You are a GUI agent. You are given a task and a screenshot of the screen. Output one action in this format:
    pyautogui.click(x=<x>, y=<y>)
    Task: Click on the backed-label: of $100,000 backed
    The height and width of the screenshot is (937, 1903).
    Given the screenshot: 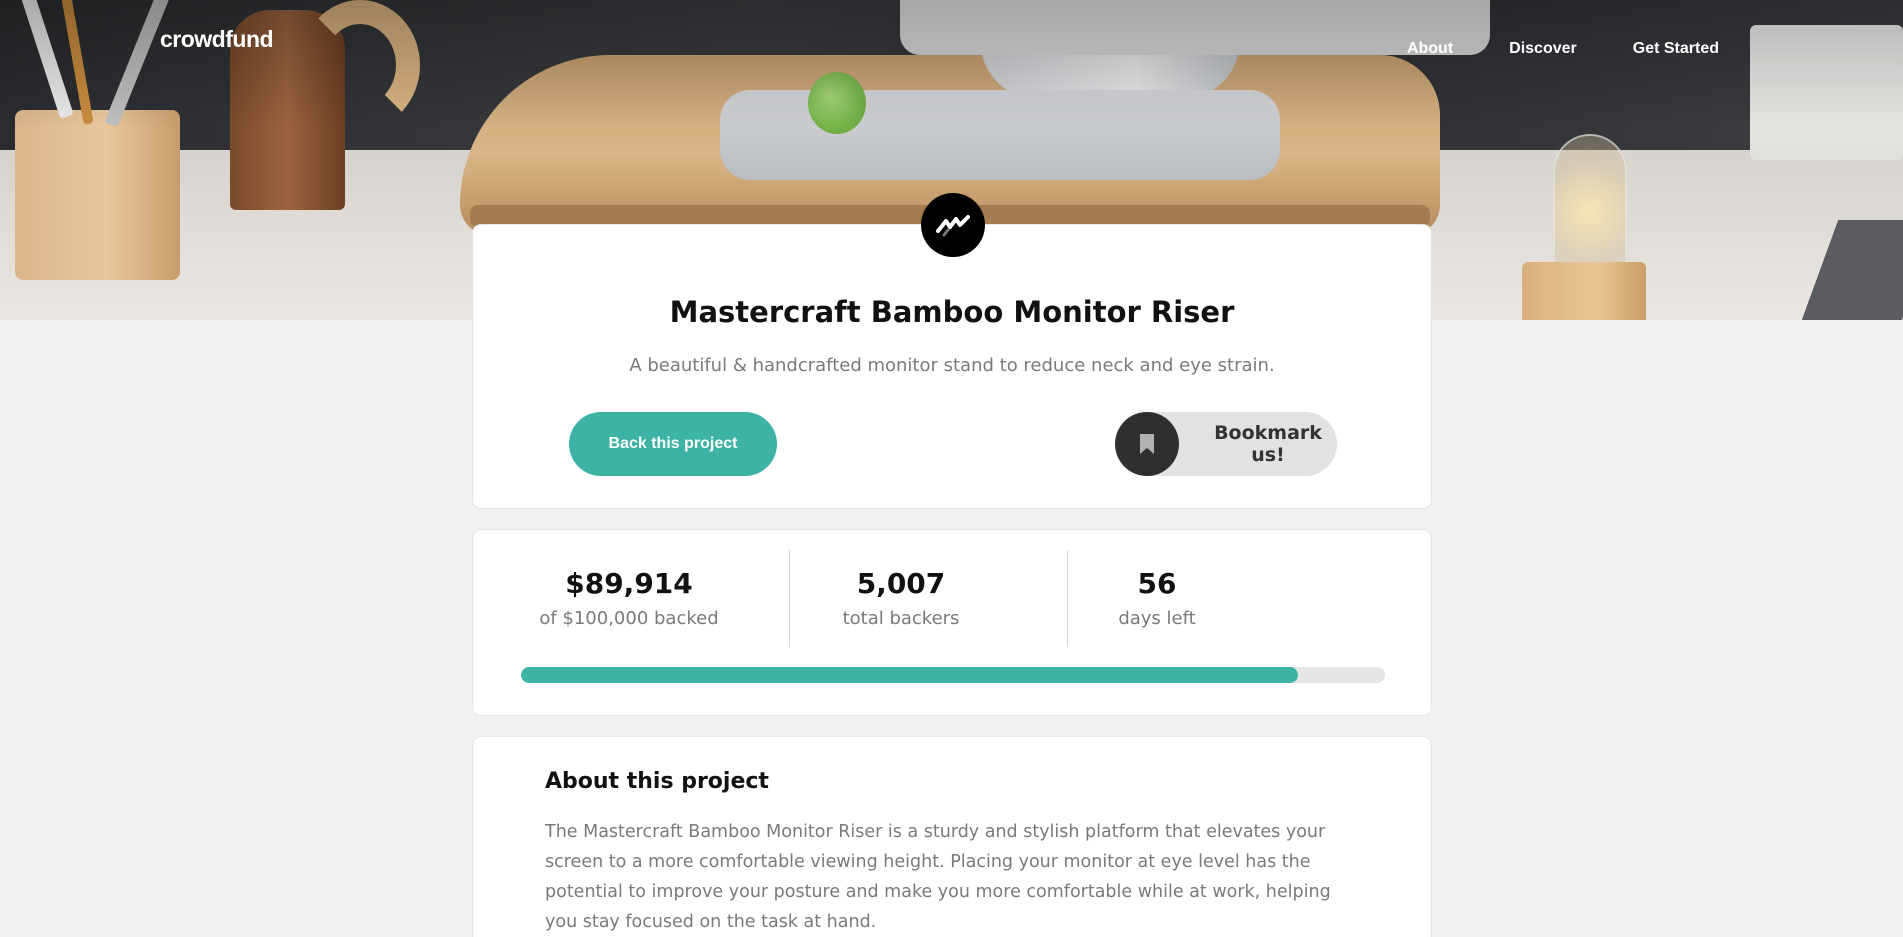 What is the action you would take?
    pyautogui.click(x=629, y=618)
    